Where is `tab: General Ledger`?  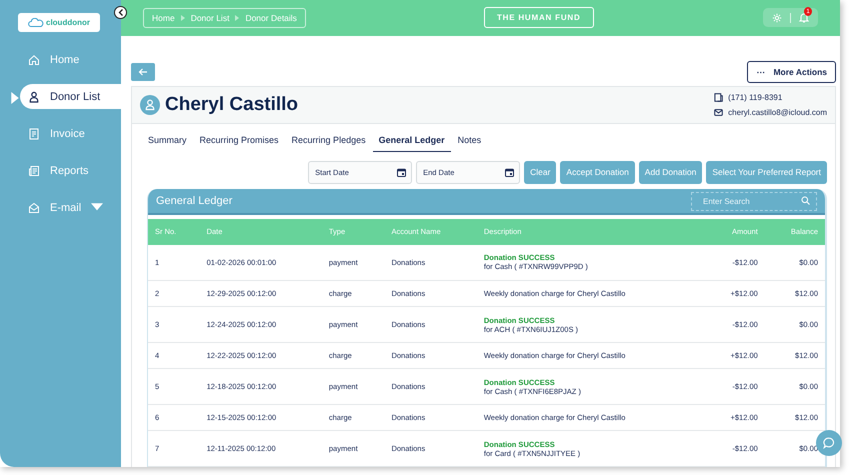 tab: General Ledger is located at coordinates (411, 142).